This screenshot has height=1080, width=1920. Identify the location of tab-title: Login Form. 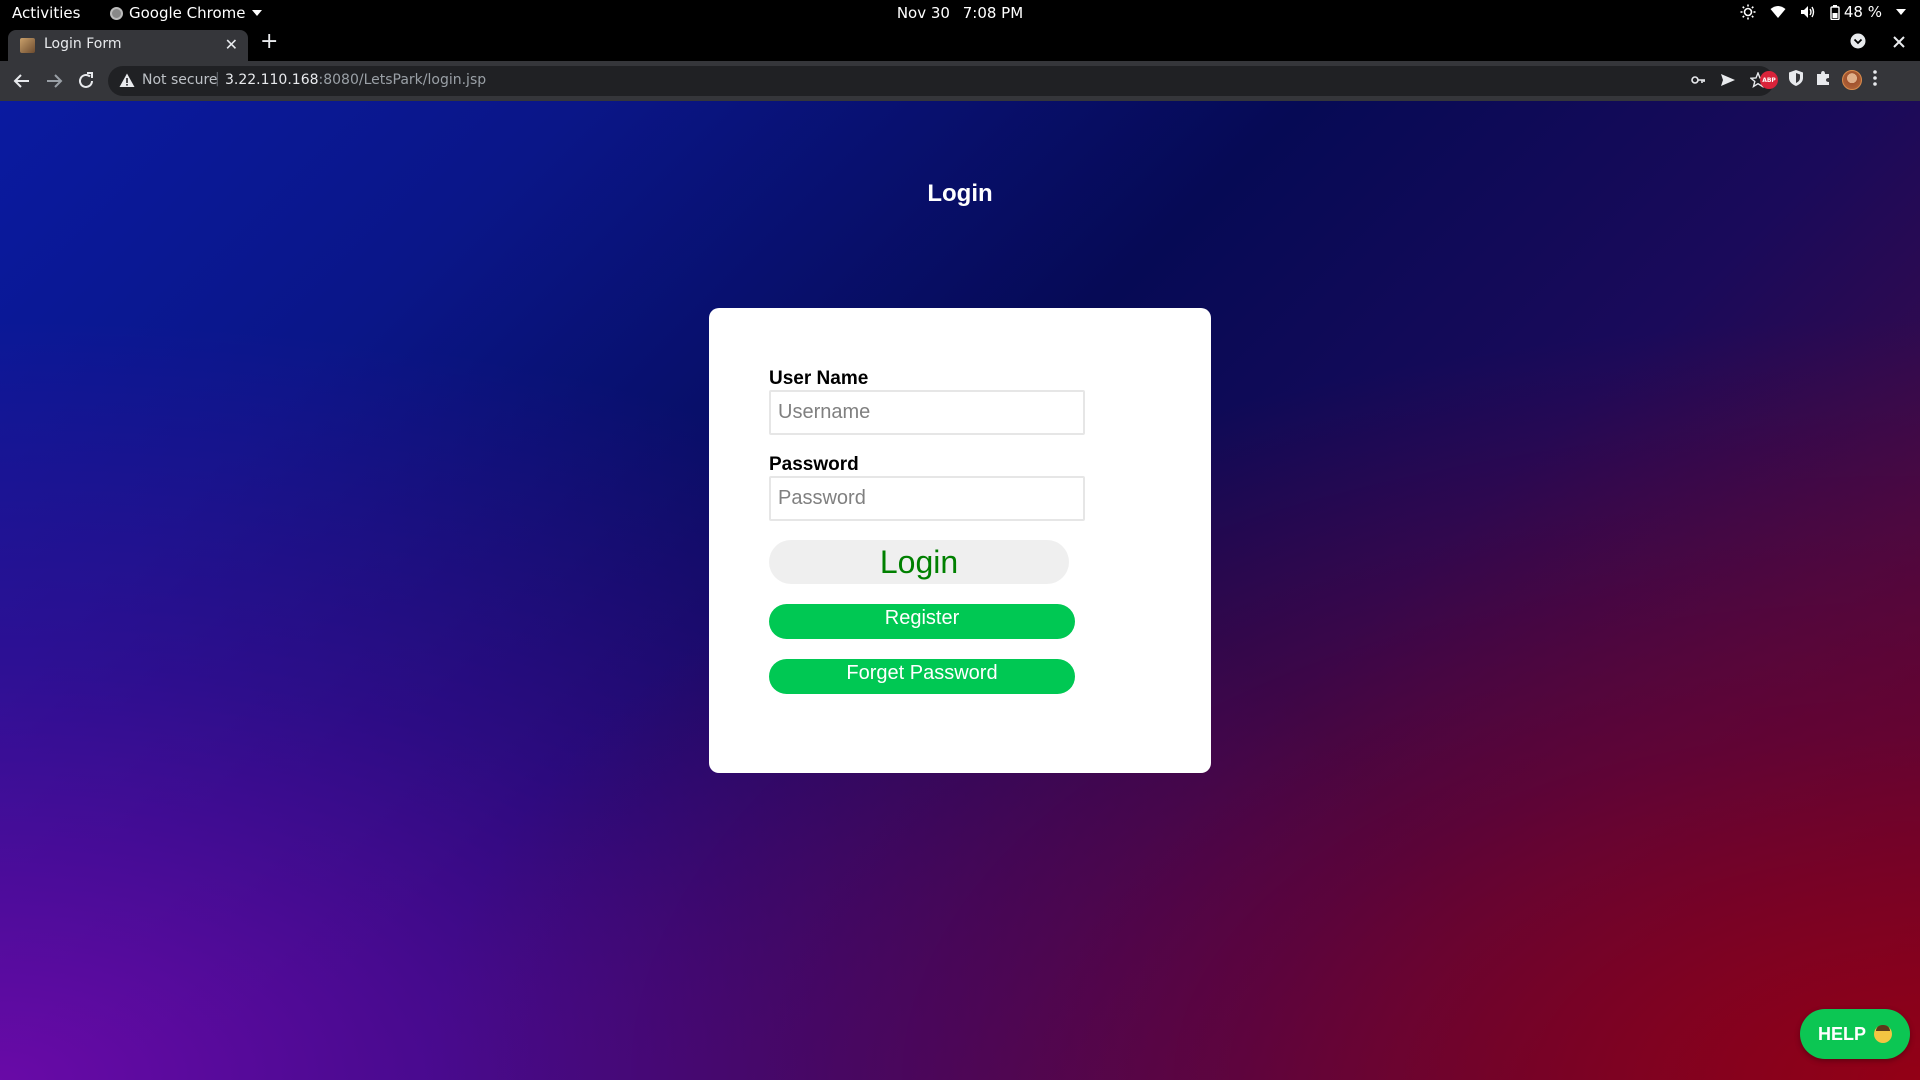
(83, 44).